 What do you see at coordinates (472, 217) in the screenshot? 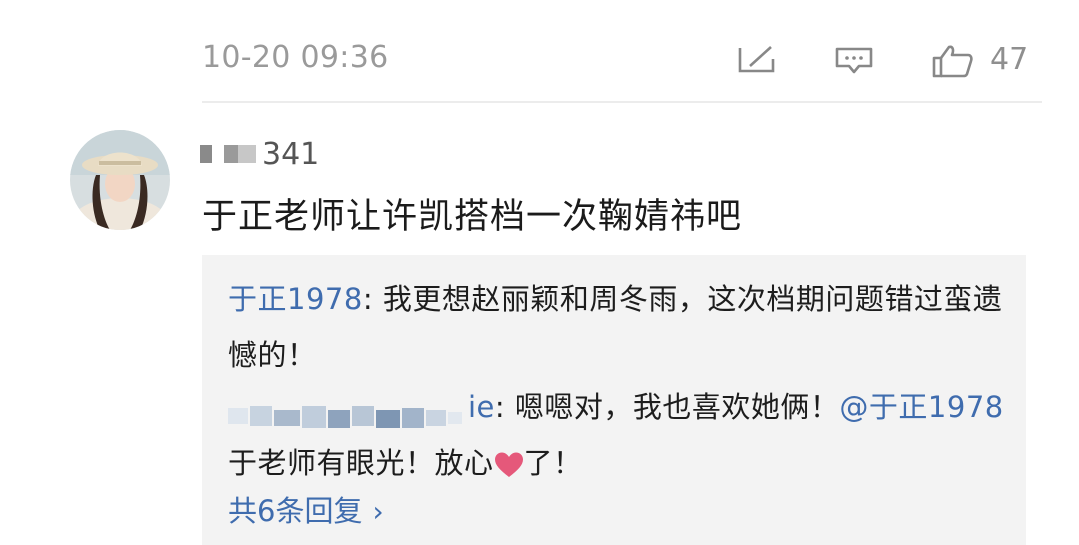
I see `comment-text: 于正老师让许凯搭档一次鞠婧祎吧` at bounding box center [472, 217].